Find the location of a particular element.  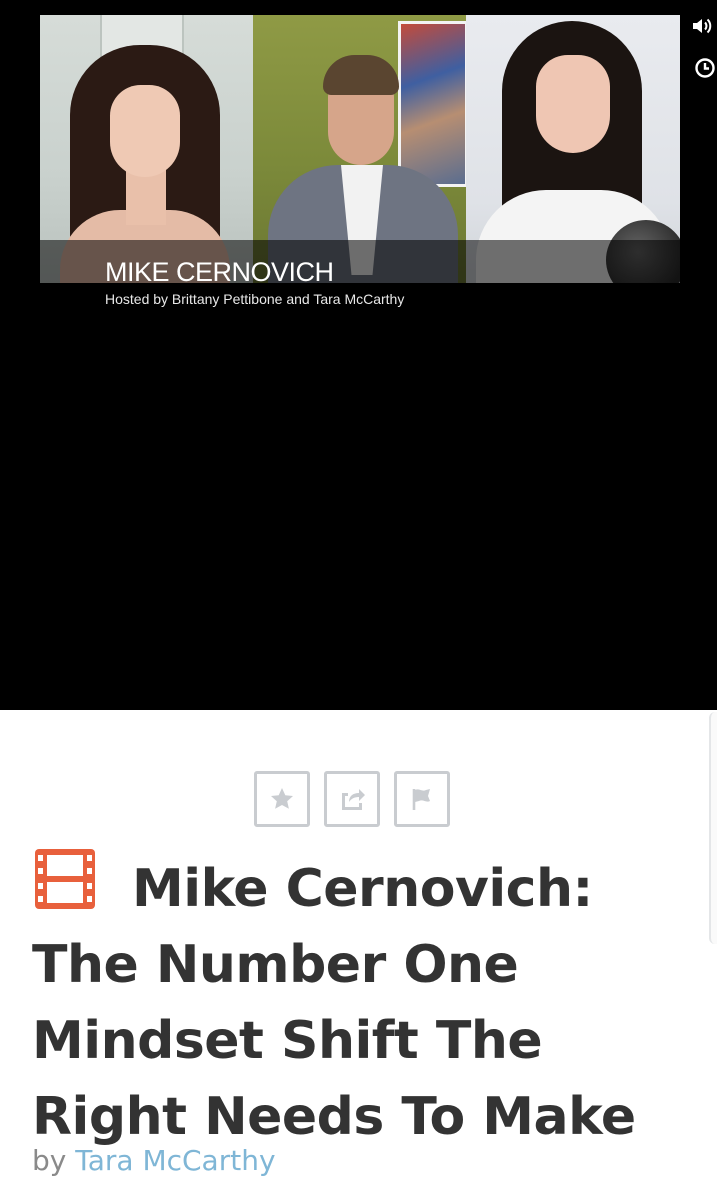

flag-icon is located at coordinates (421, 799).